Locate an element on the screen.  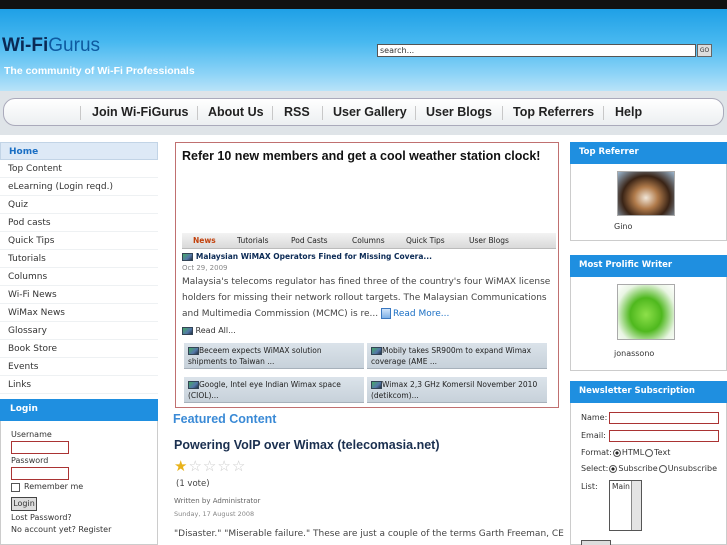
tab-columns: Columns is located at coordinates (368, 240).